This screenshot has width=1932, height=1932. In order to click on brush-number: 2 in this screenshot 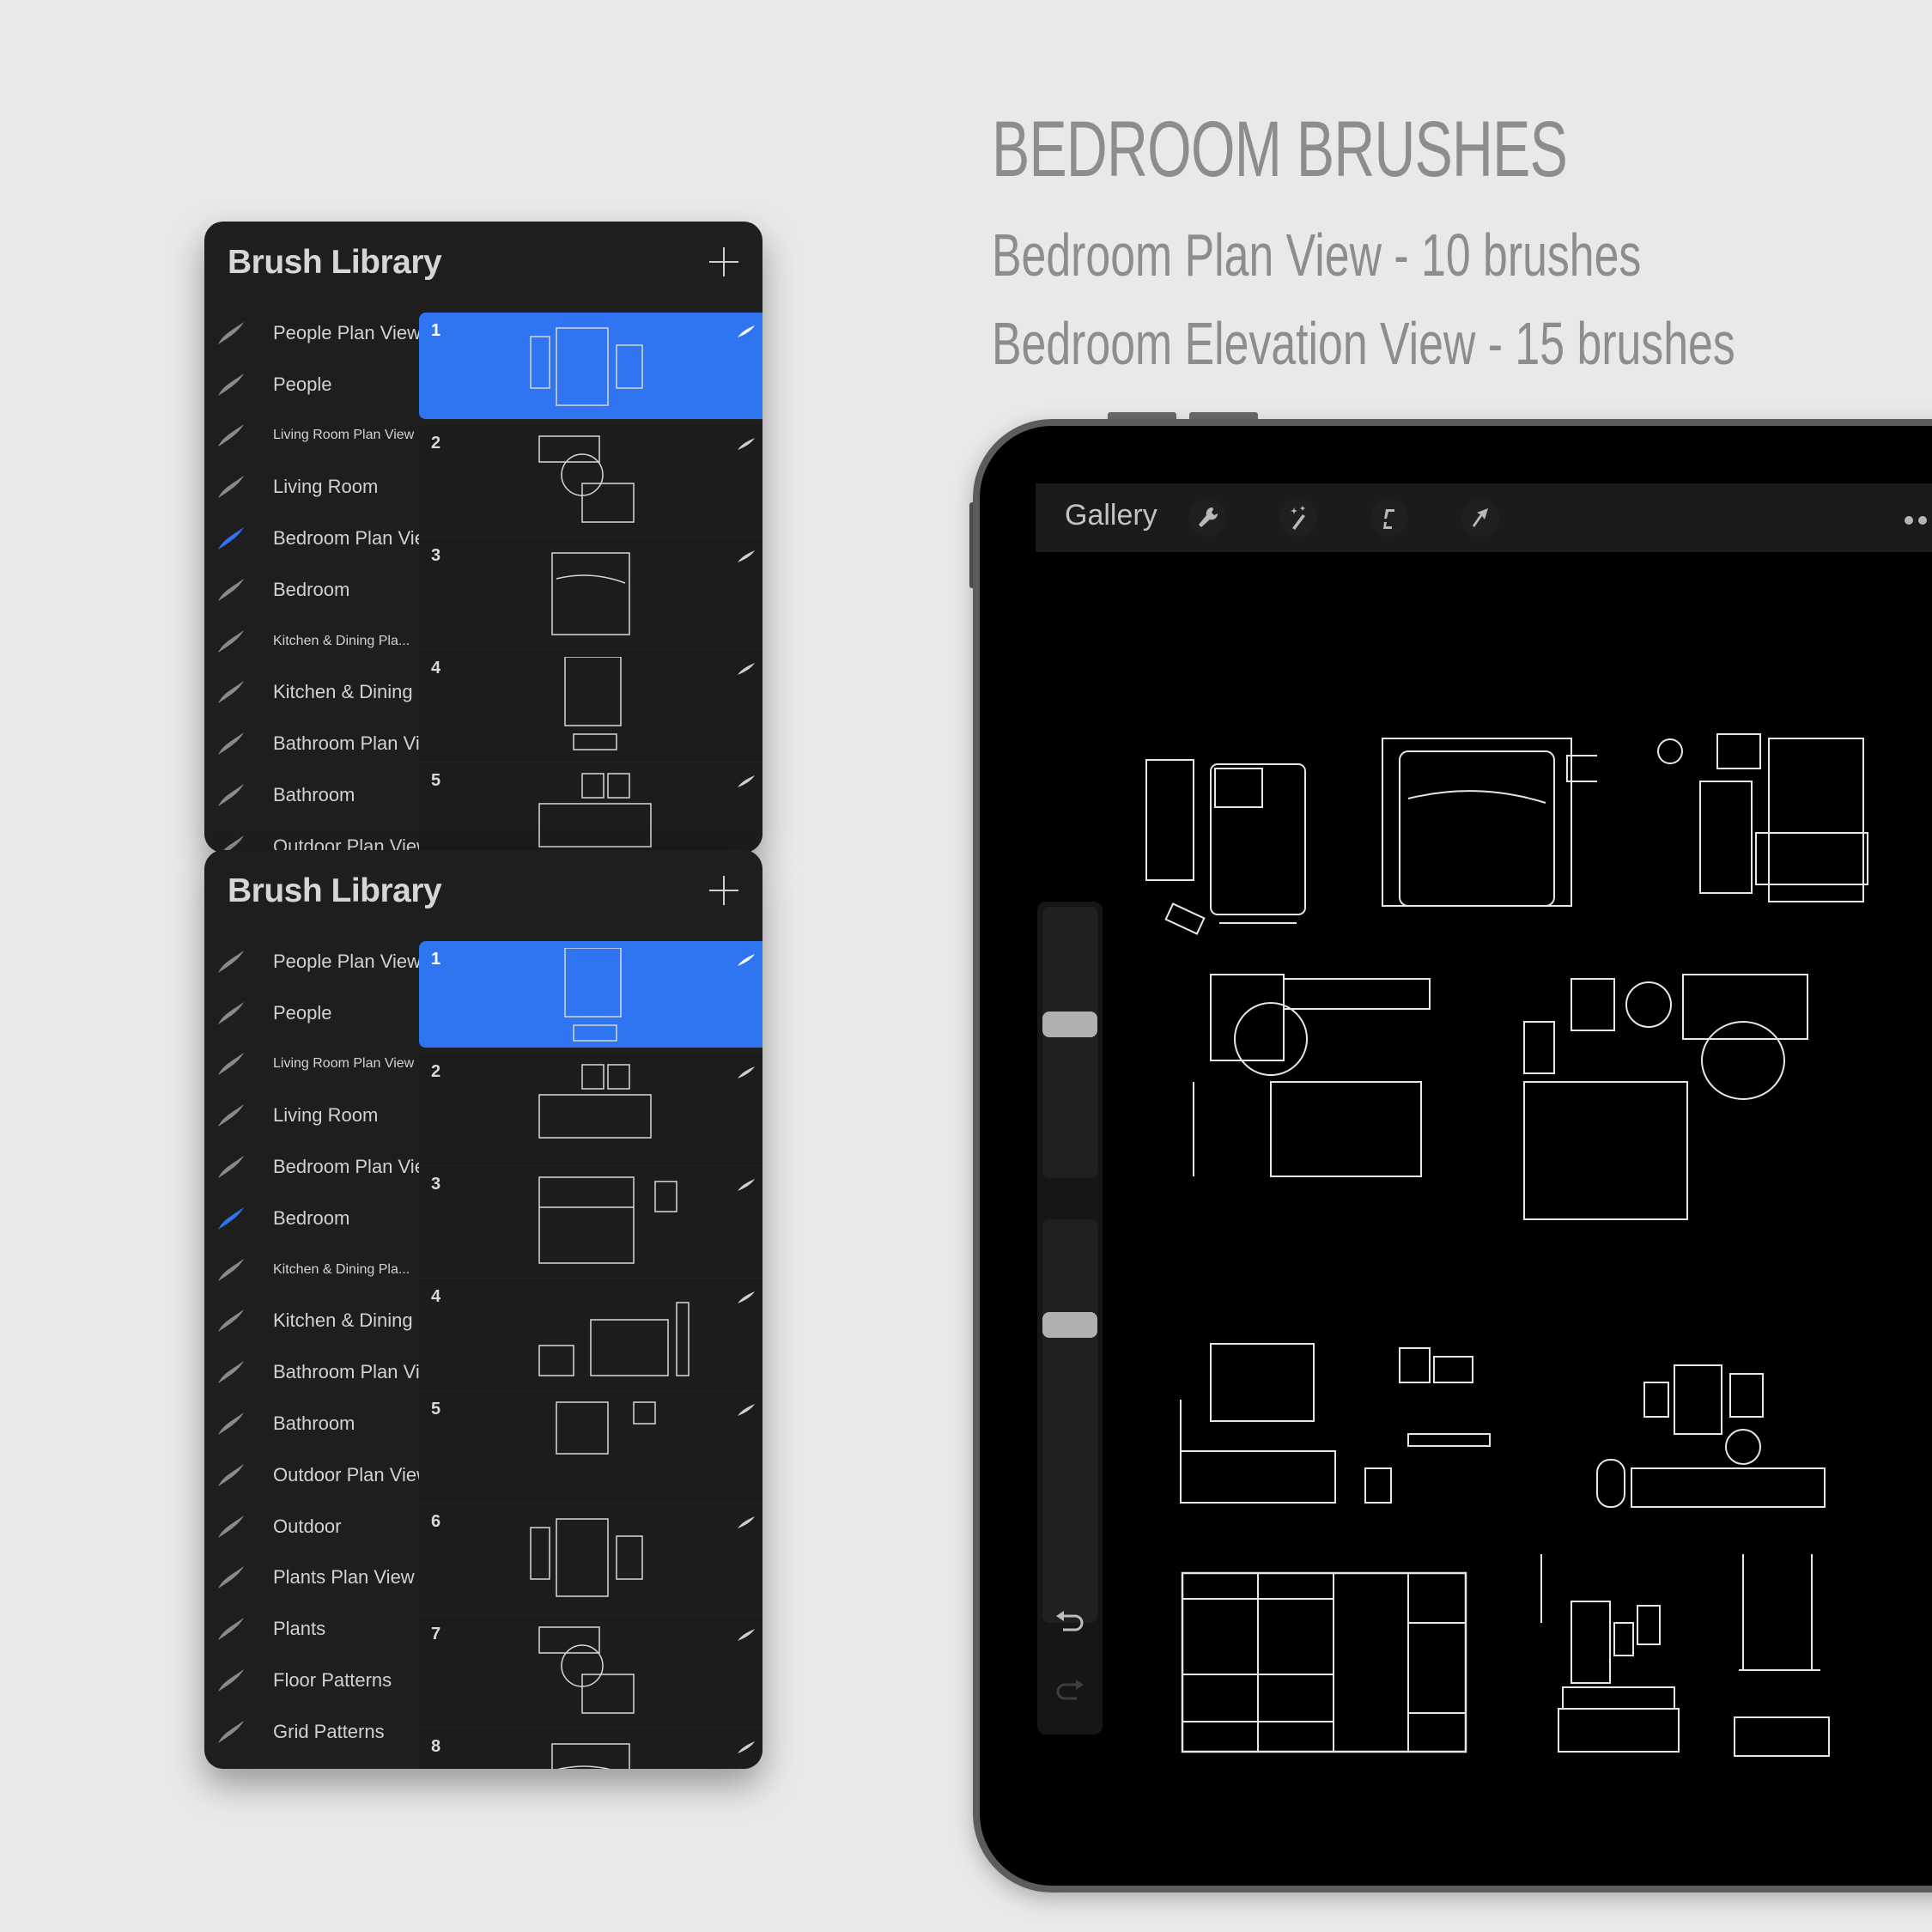, I will do `click(436, 444)`.